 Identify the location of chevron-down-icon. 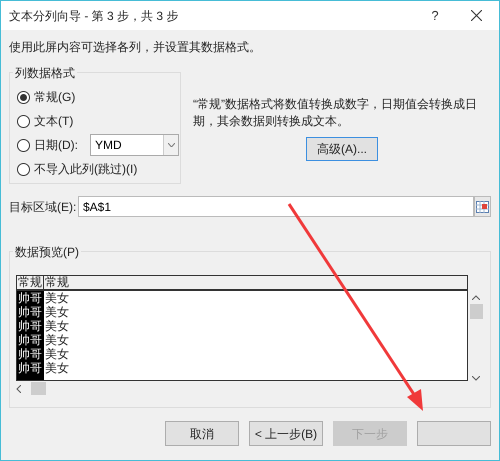
(171, 145).